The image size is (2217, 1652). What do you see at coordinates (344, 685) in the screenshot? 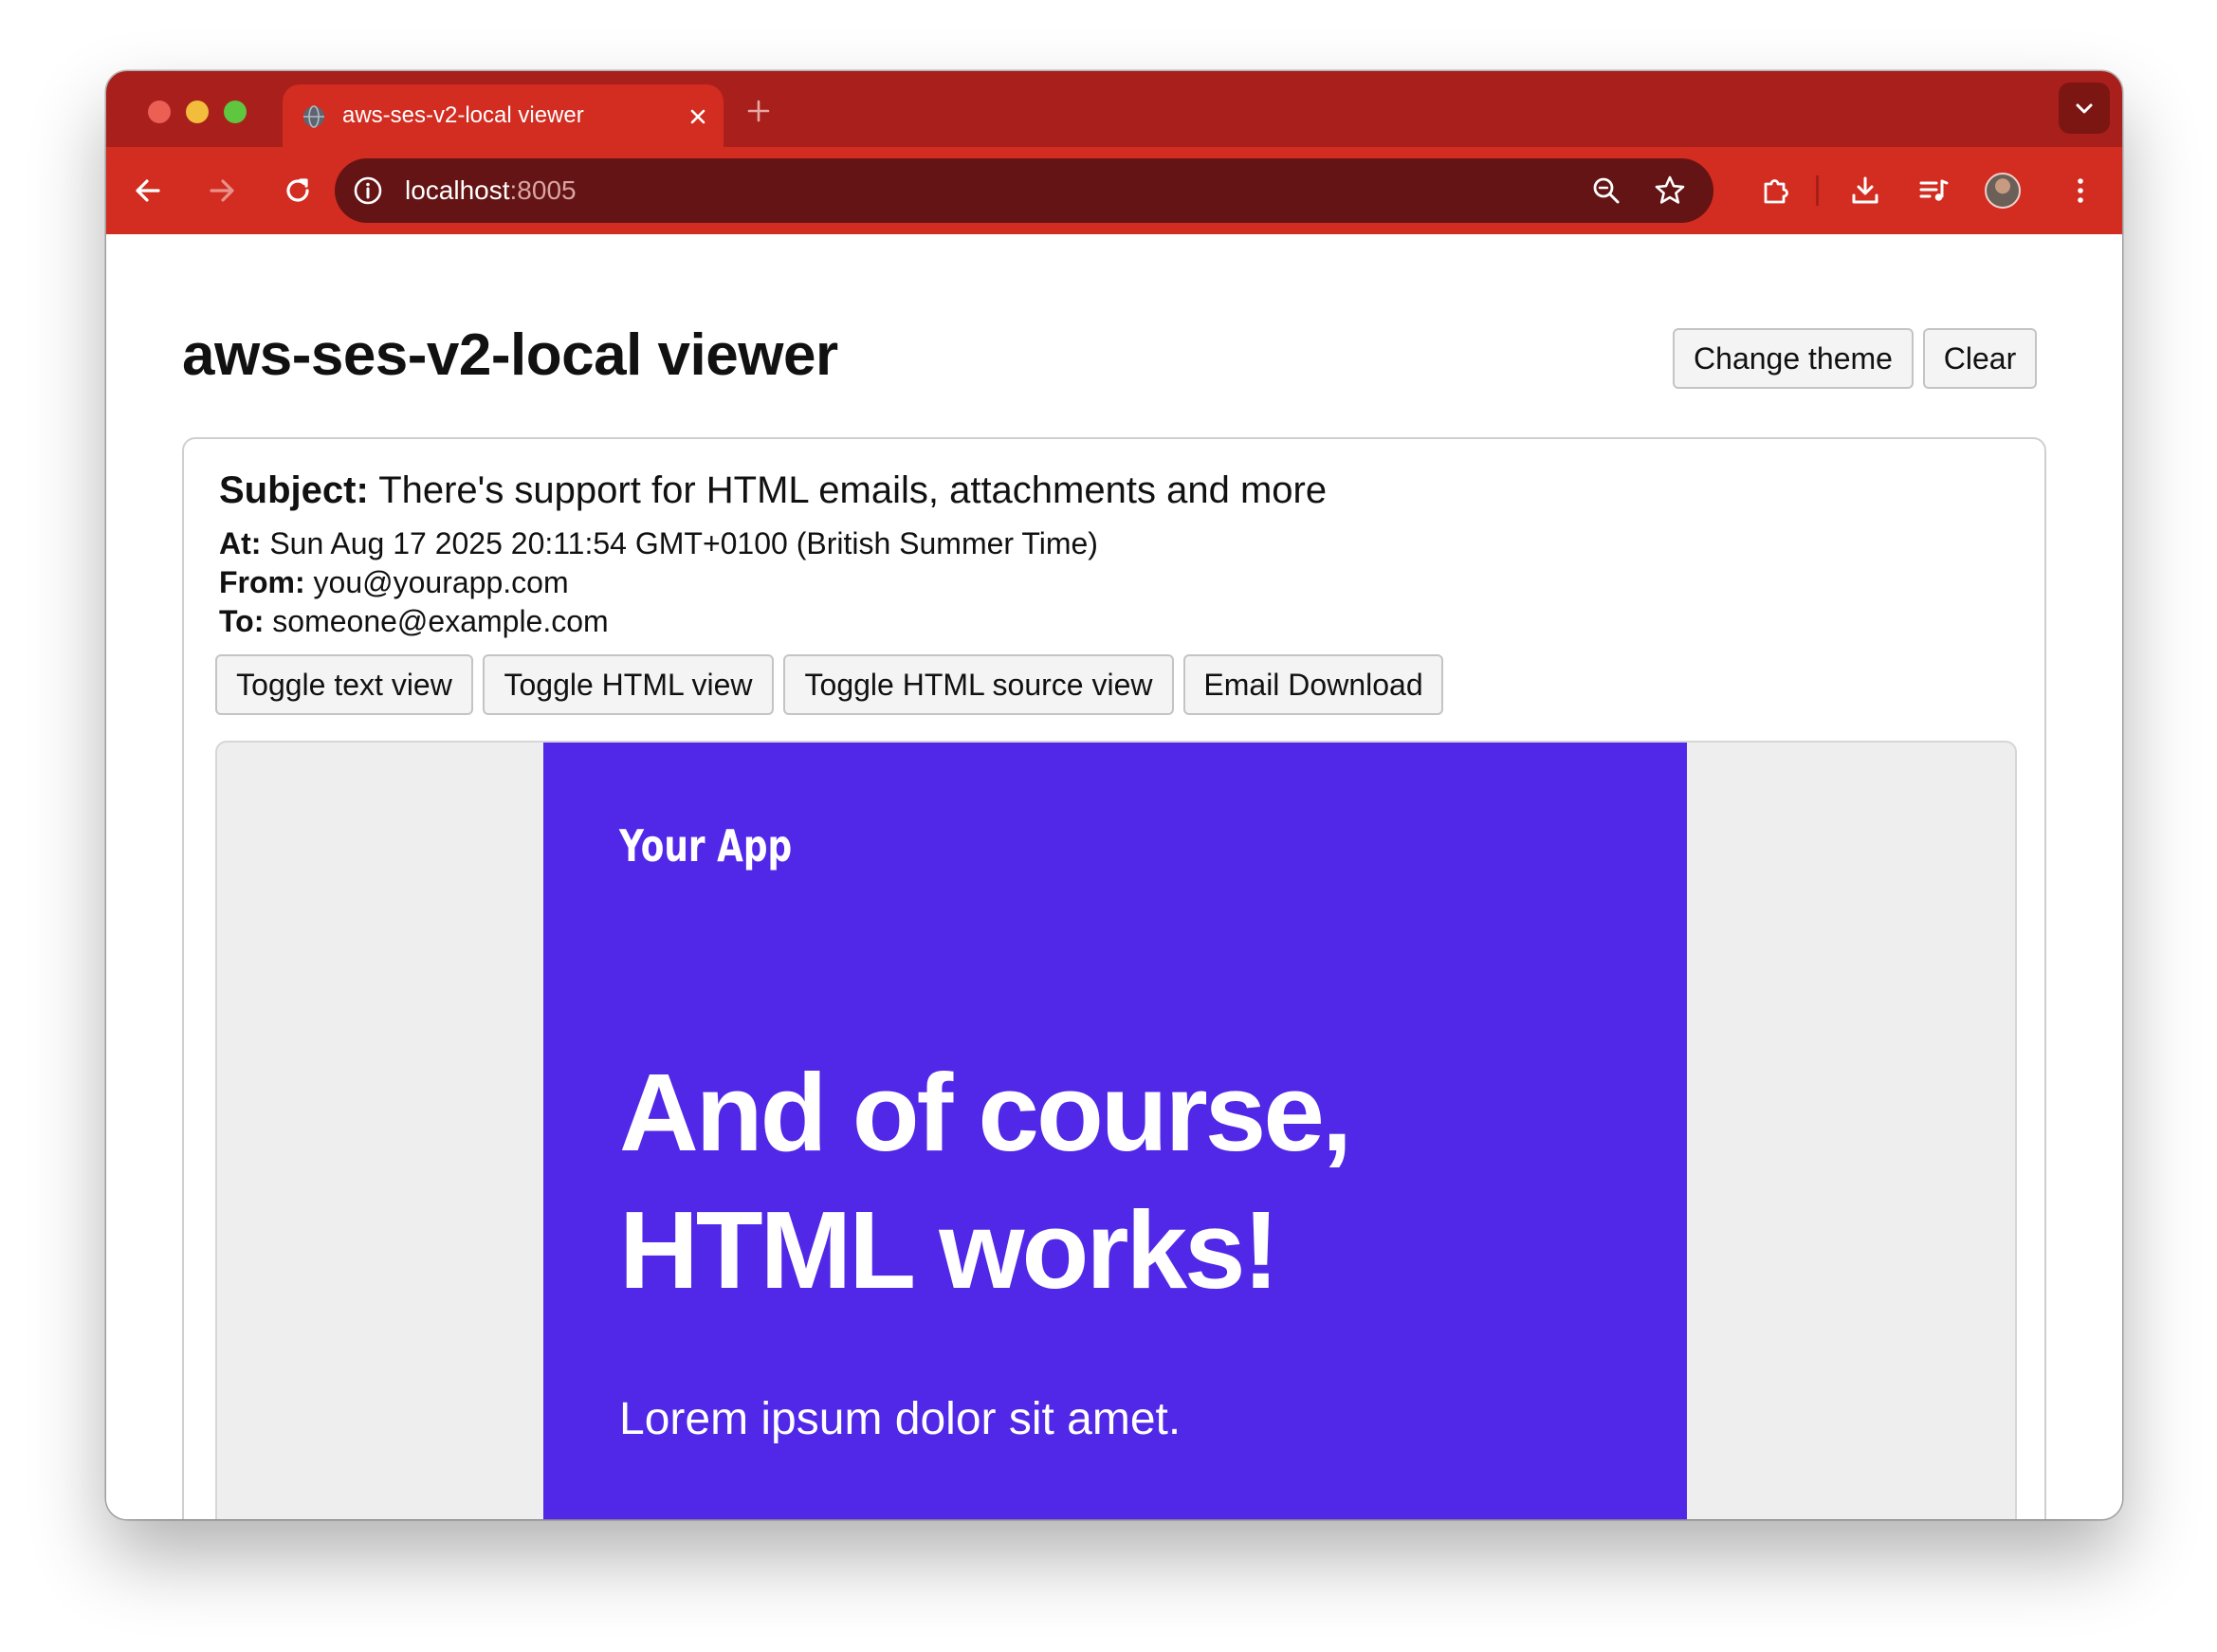
I see `toggle-text-view-button: Toggle text view` at bounding box center [344, 685].